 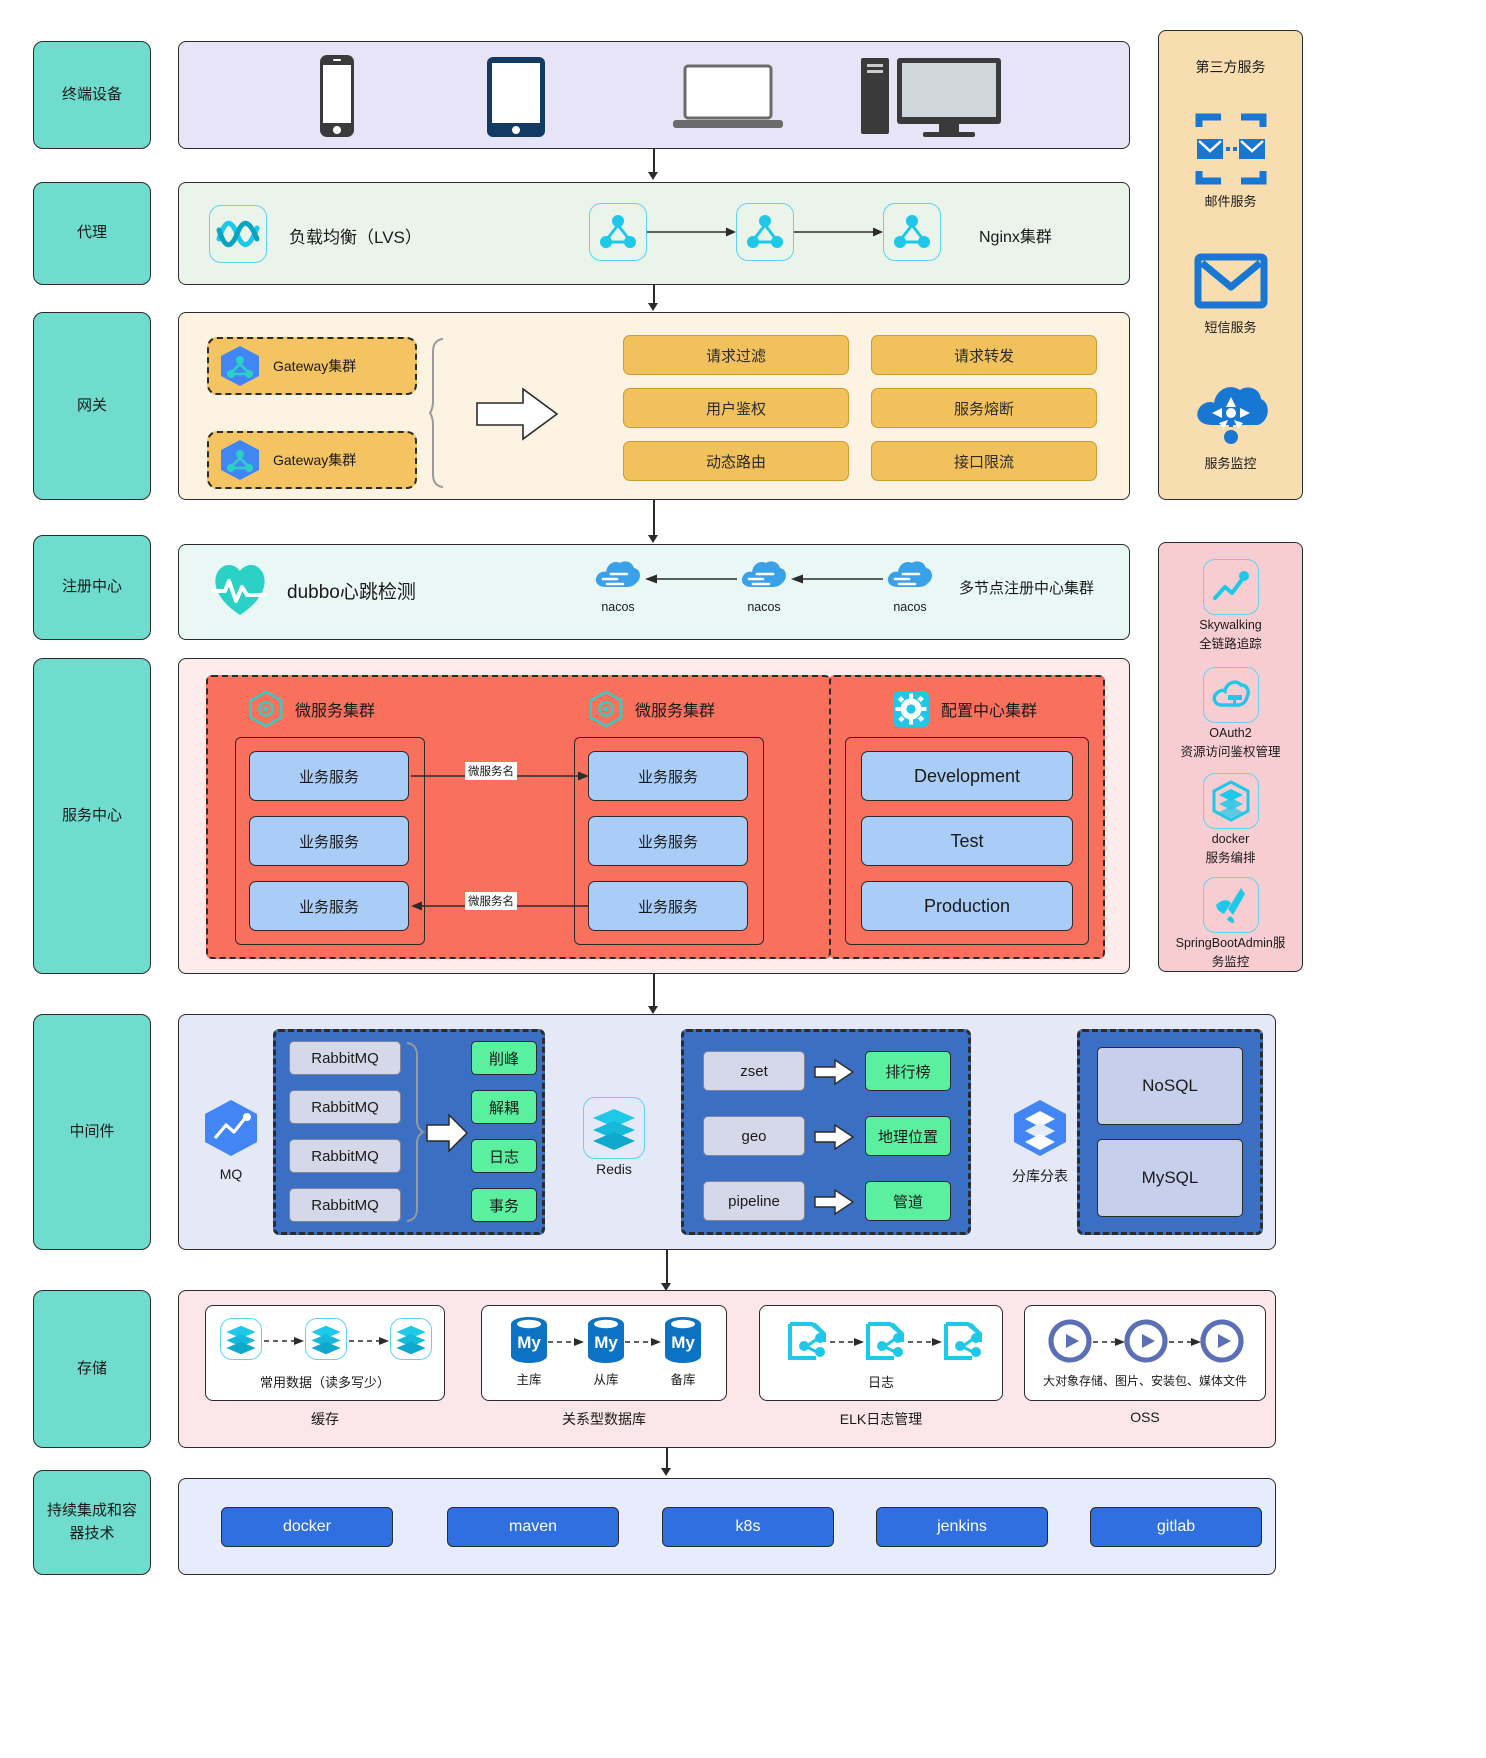 I want to click on config-env-development-label: Development, so click(x=967, y=775).